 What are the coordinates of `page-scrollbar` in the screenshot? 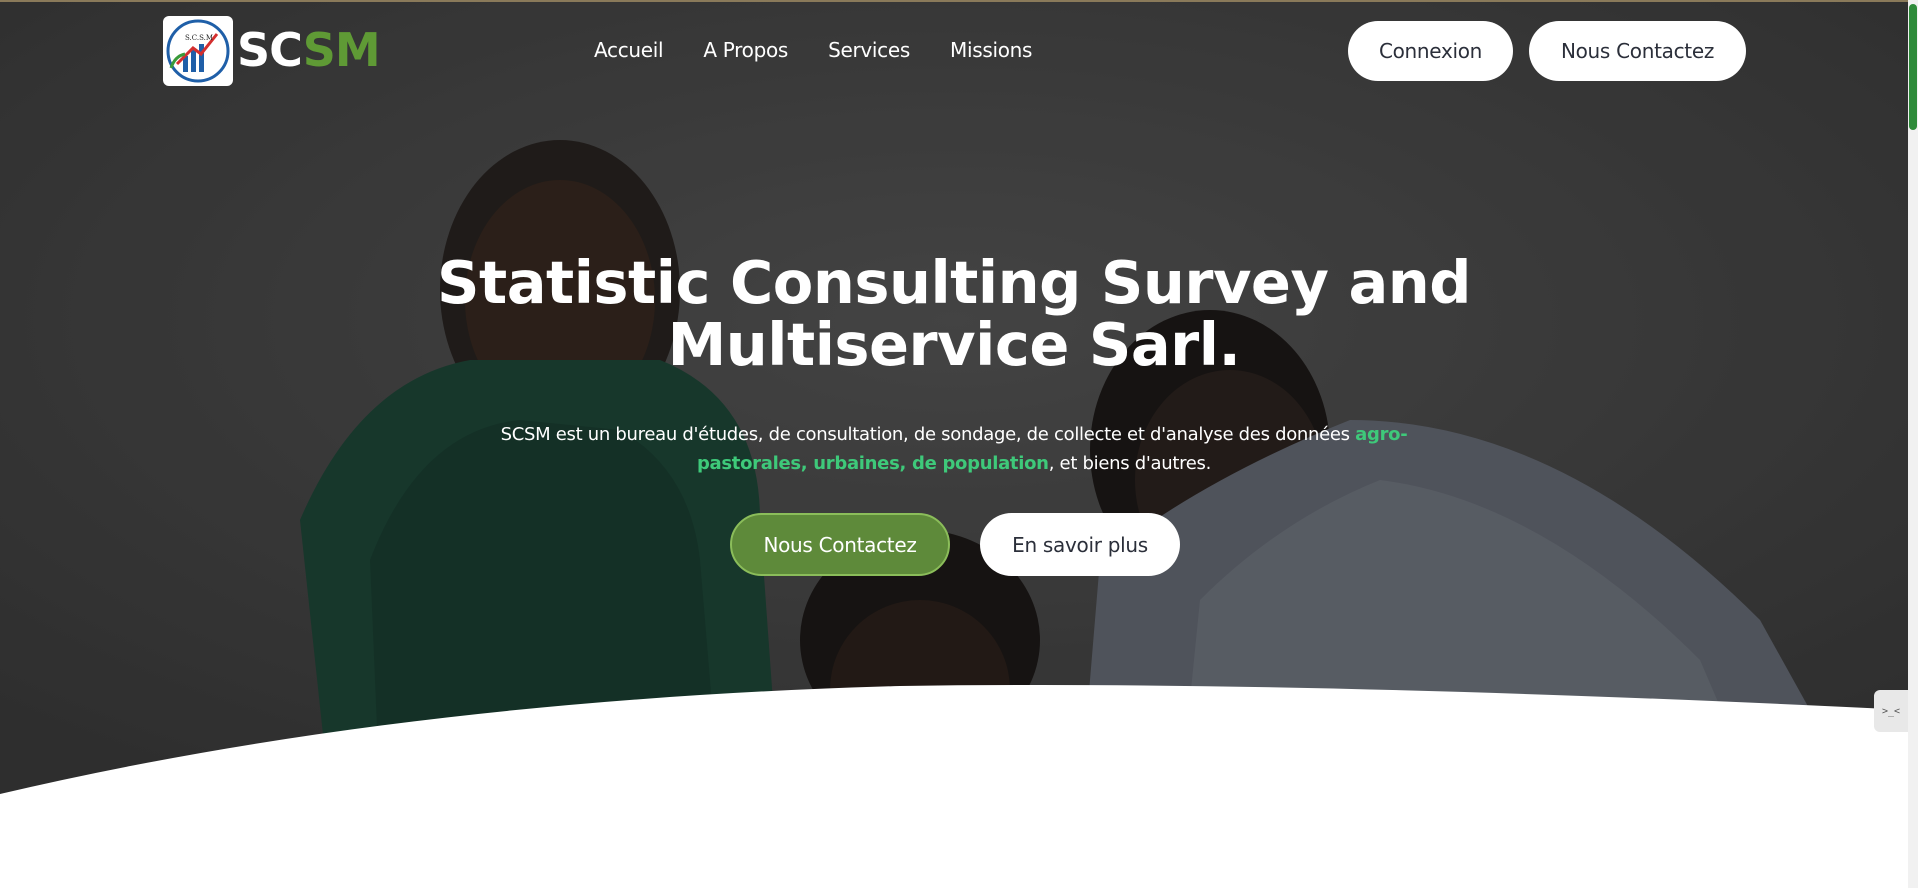 It's located at (1913, 444).